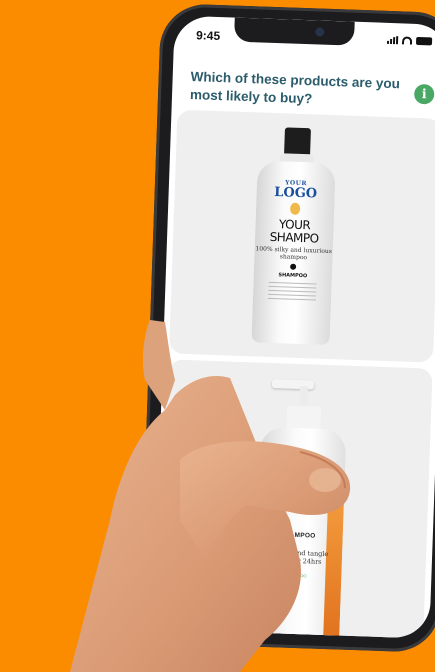  Describe the element at coordinates (295, 193) in the screenshot. I see `label-logo: LOGO` at that location.